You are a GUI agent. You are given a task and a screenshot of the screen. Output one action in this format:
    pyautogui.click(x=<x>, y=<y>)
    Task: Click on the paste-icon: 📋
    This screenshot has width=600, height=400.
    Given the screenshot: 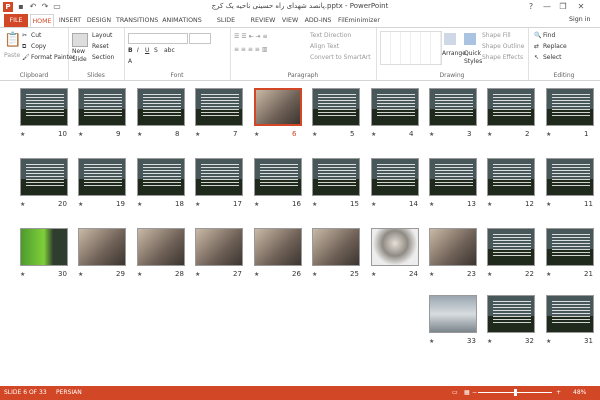 What is the action you would take?
    pyautogui.click(x=12, y=40)
    